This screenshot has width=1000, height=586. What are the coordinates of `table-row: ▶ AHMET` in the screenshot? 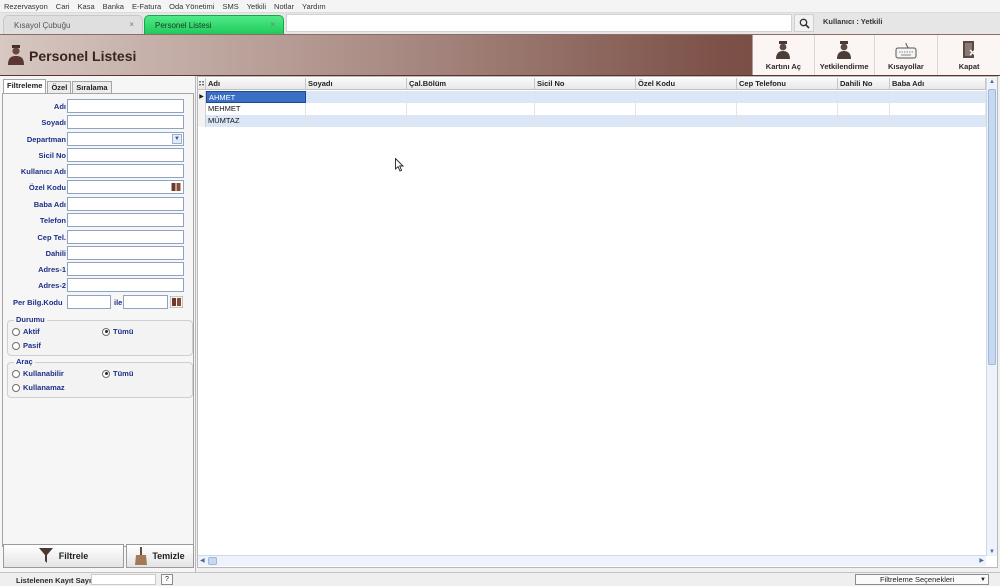 It's located at (592, 97).